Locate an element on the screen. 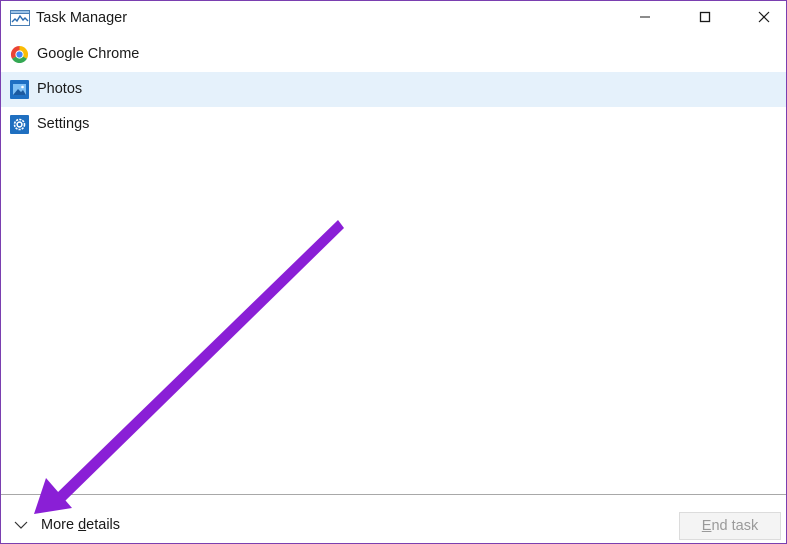 The height and width of the screenshot is (544, 787). end-task-accesskey: E is located at coordinates (706, 526).